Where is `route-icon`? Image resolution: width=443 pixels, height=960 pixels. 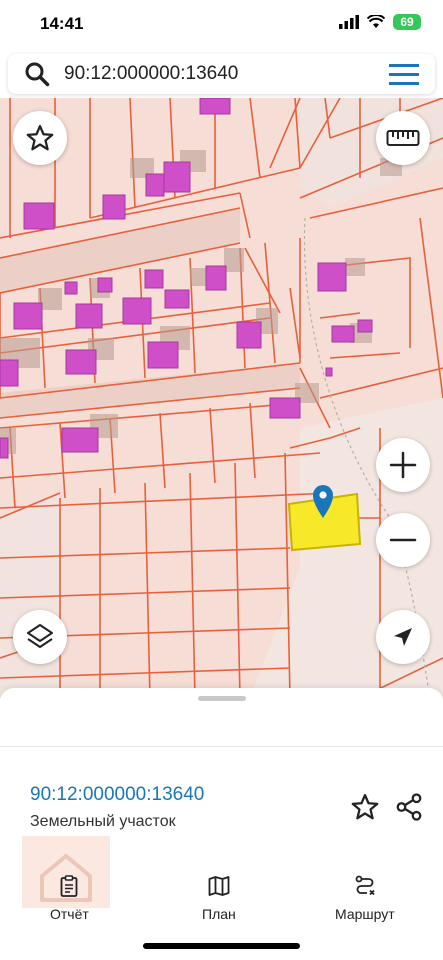 route-icon is located at coordinates (365, 885).